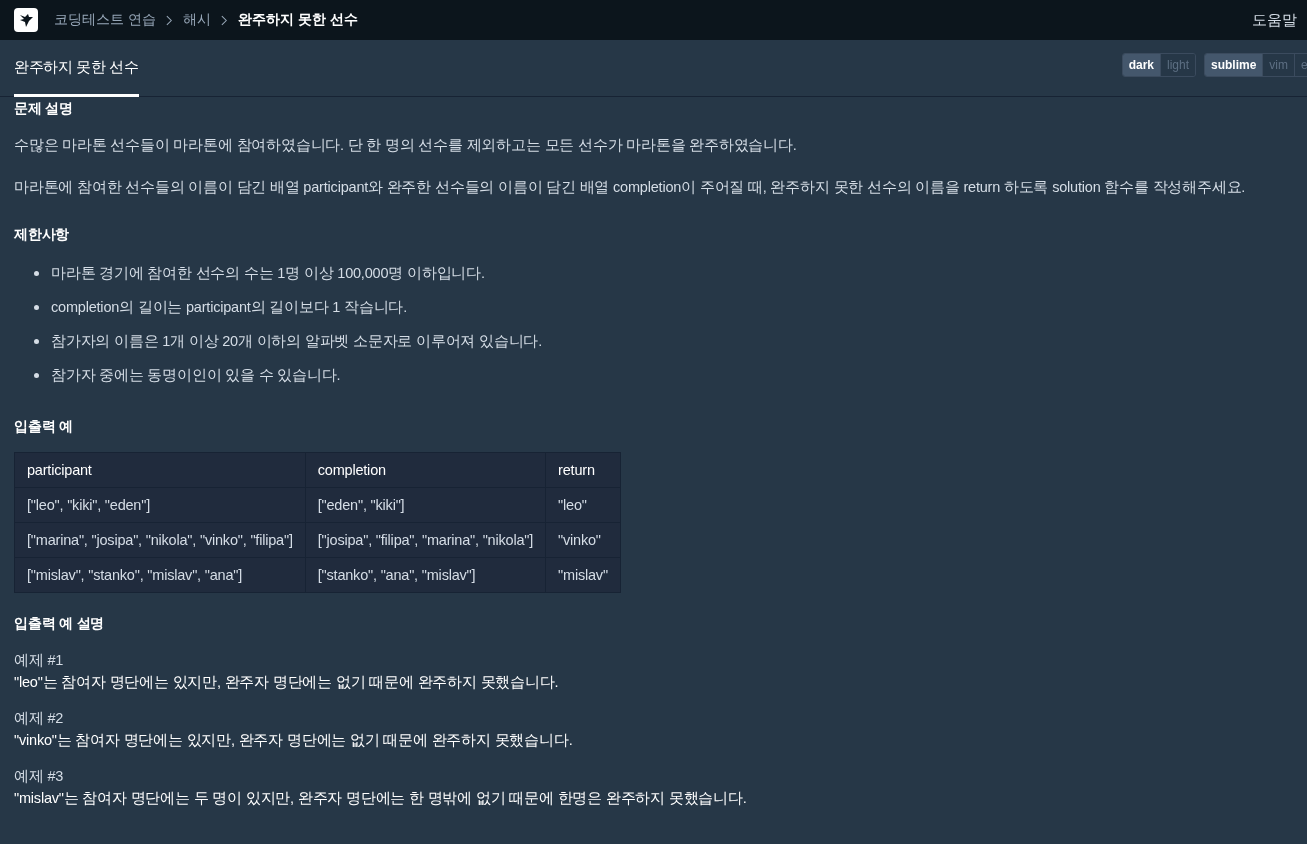  I want to click on list-item: 참가자 중에는 동명이인이 있을 수 있습니다., so click(196, 375).